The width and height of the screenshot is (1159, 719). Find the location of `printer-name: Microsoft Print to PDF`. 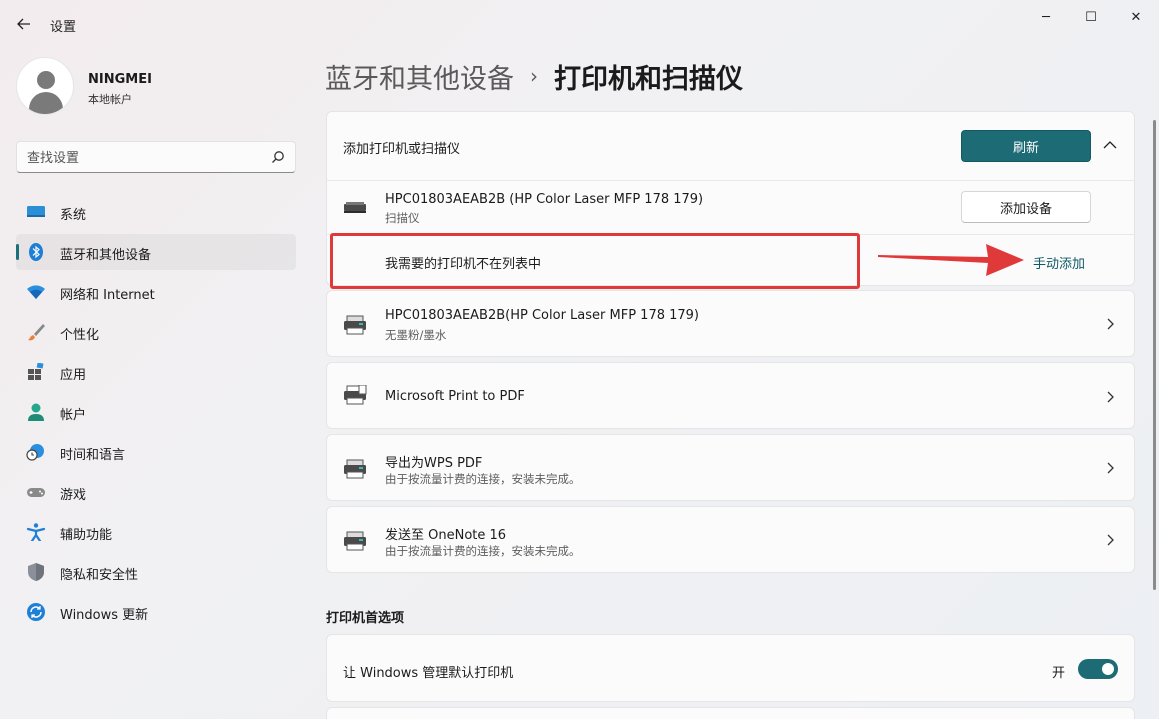

printer-name: Microsoft Print to PDF is located at coordinates (455, 396).